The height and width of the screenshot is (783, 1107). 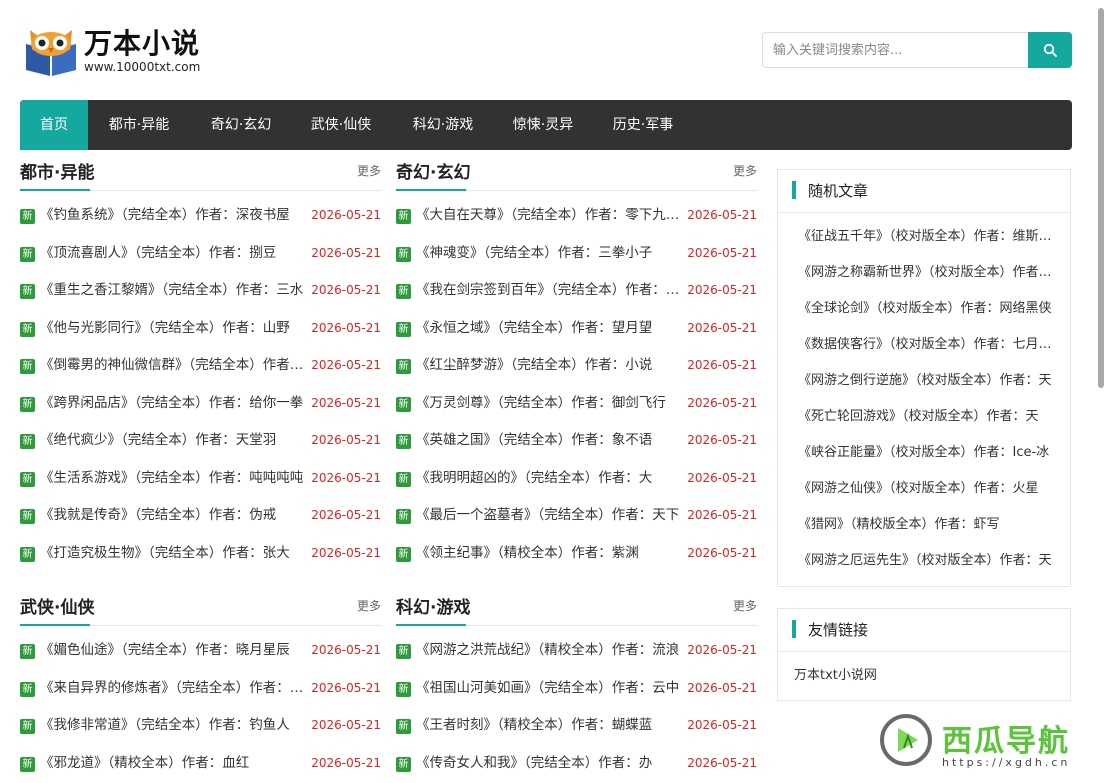 I want to click on random-article-link: 《死亡轮回游戏》（校对版全本）作者：天, so click(x=924, y=417).